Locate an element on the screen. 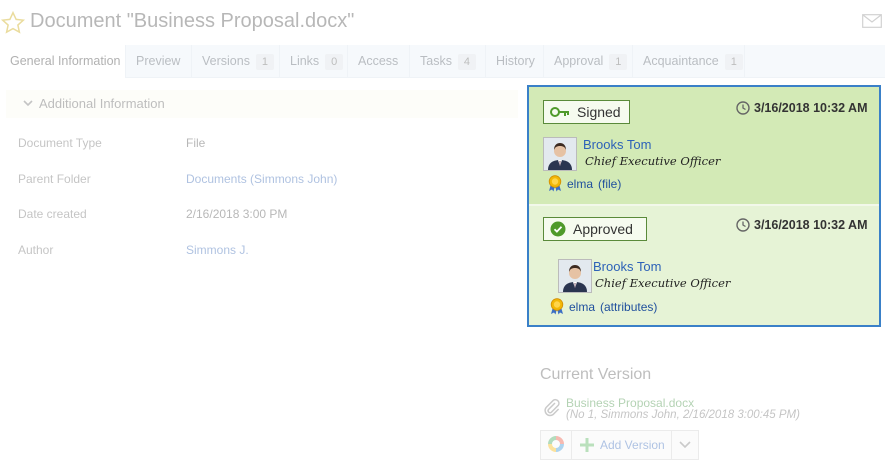  tab-label: Access is located at coordinates (378, 61).